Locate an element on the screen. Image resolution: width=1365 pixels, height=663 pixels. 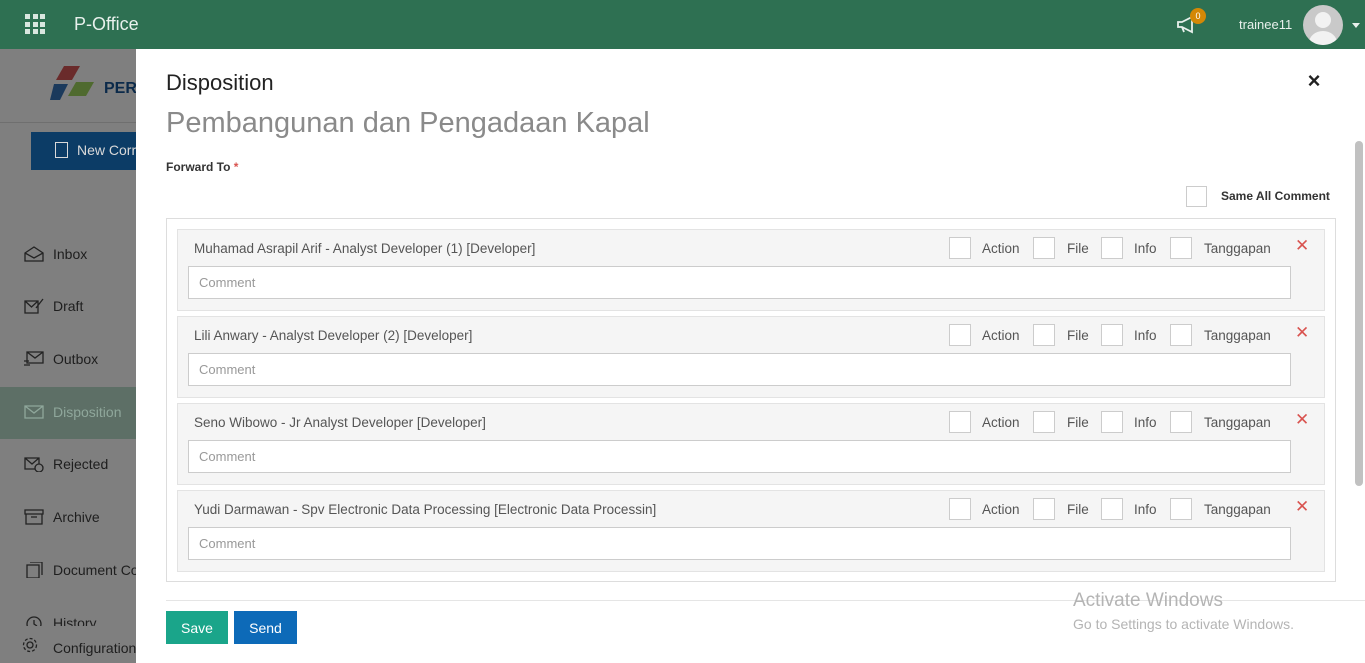
sidebar-item-outbox: Outbox is located at coordinates (68, 360).